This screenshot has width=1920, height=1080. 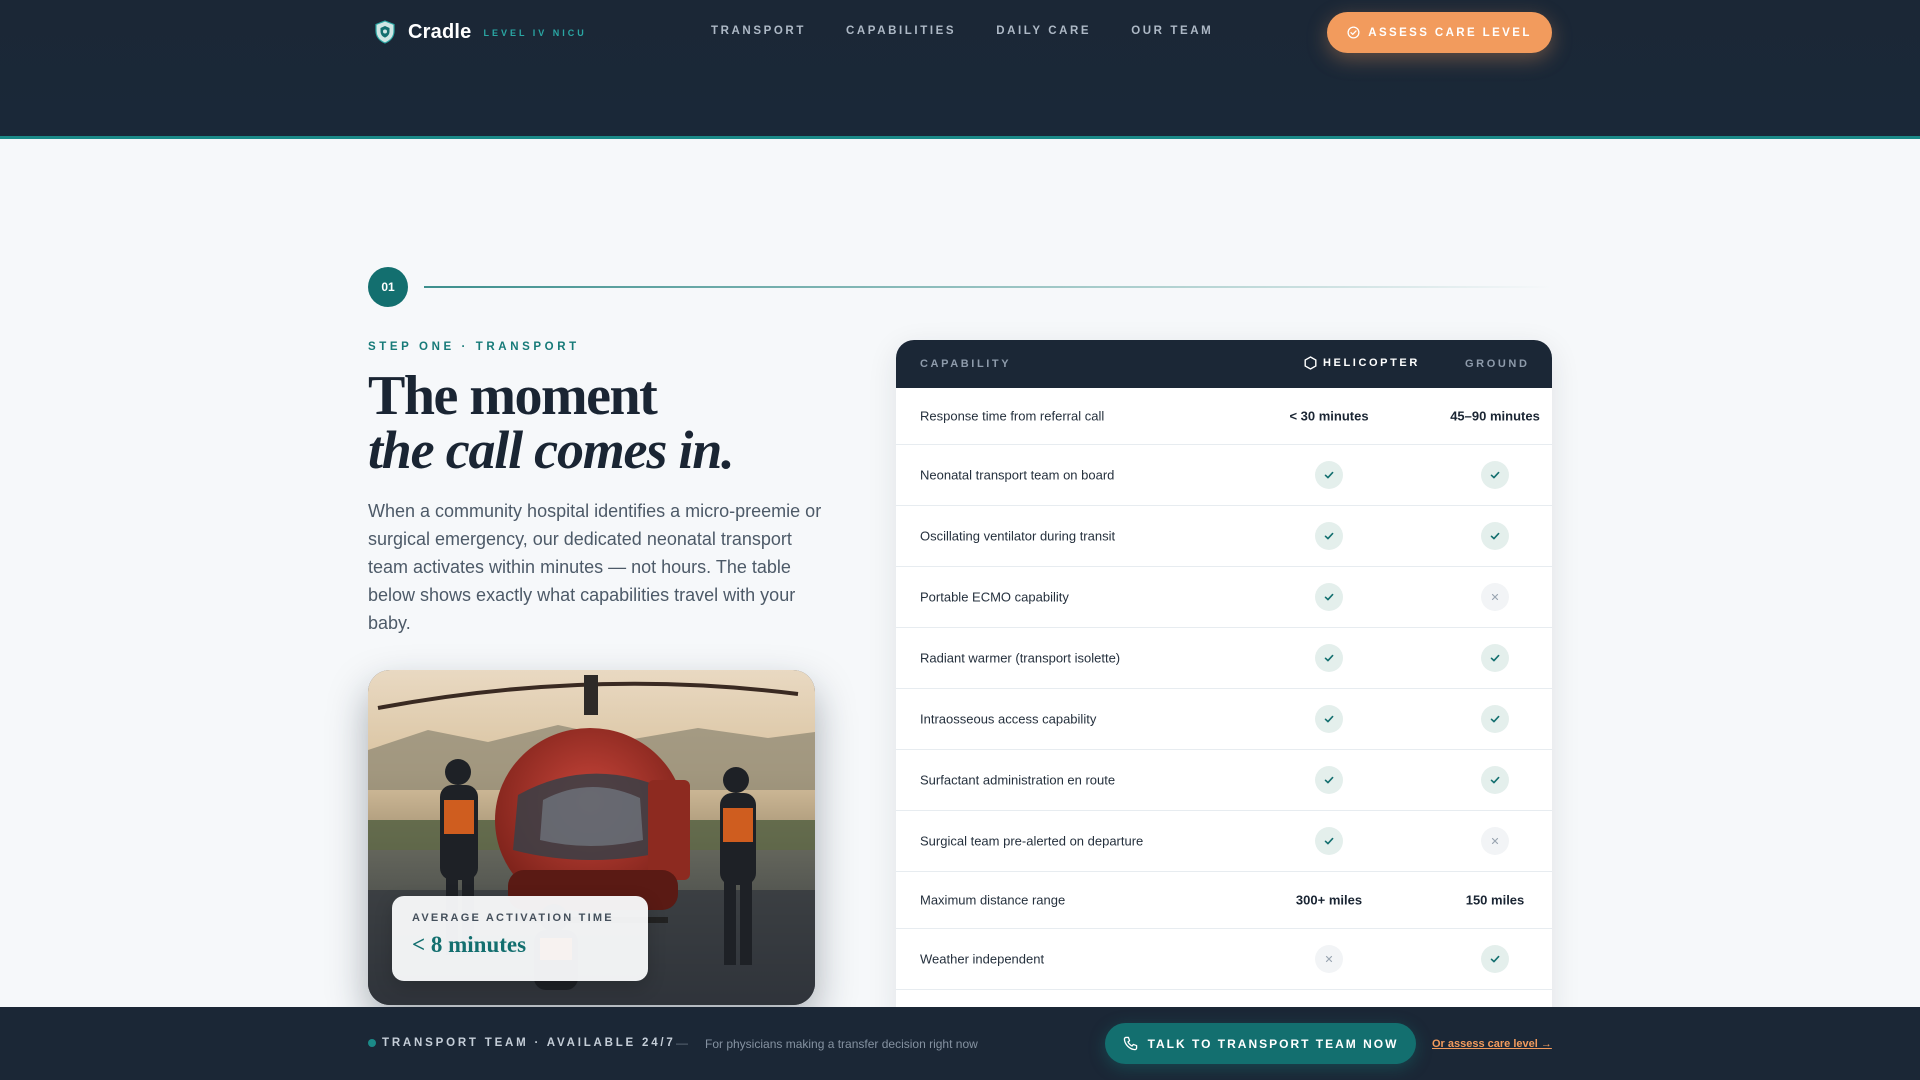 What do you see at coordinates (1224, 536) in the screenshot?
I see `table-row: Oscillating ventilator during transit` at bounding box center [1224, 536].